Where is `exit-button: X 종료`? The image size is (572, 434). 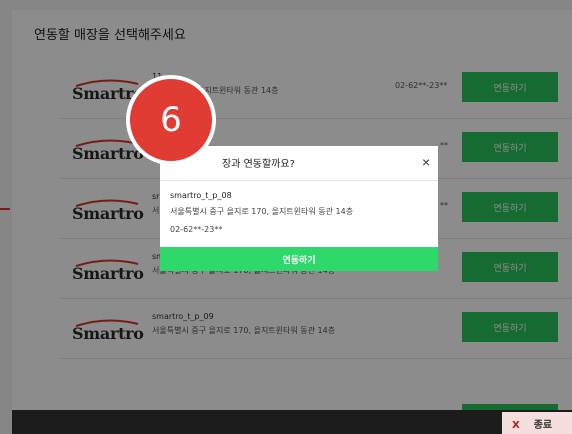 exit-button: X 종료 is located at coordinates (537, 423).